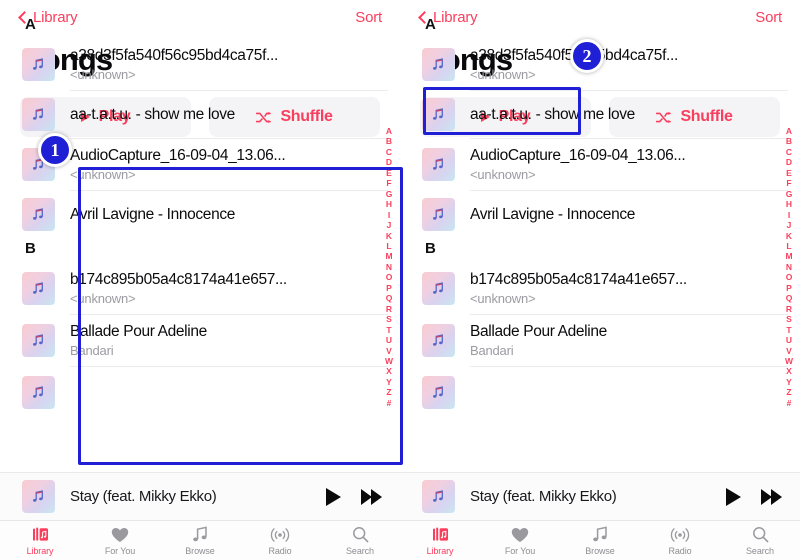 This screenshot has width=800, height=560. I want to click on alphabet-index-left: A B C D E F G H I J K L M N O P Q R S T U V W X Y Z #, so click(389, 267).